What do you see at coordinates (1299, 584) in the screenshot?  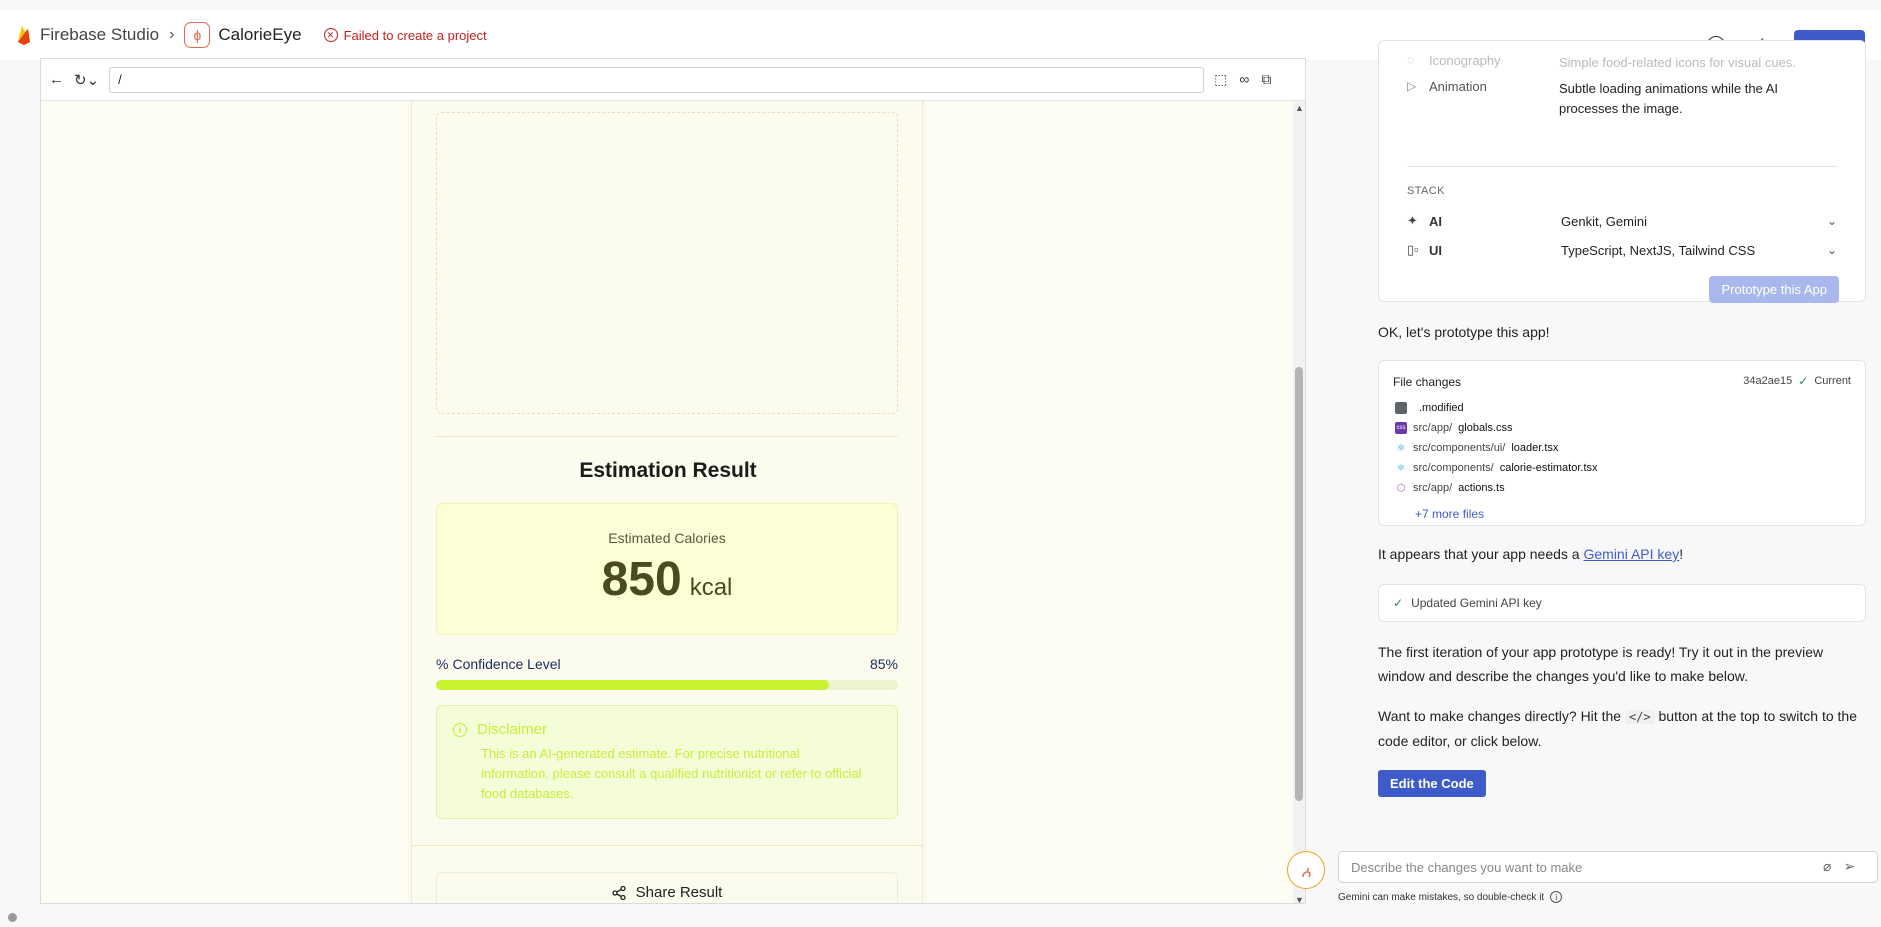 I see `scrollbar-thumb` at bounding box center [1299, 584].